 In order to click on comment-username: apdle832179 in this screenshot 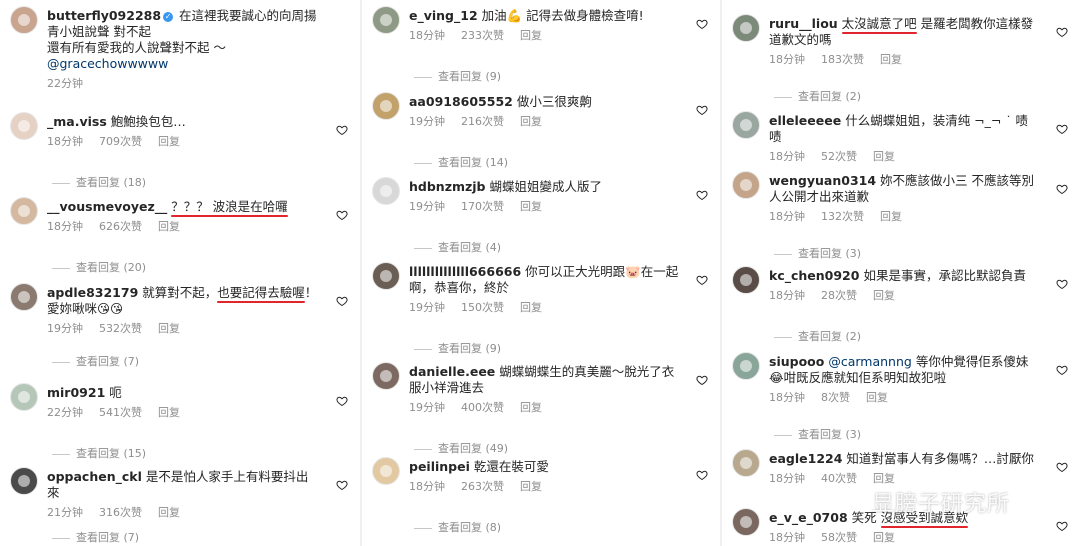, I will do `click(92, 292)`.